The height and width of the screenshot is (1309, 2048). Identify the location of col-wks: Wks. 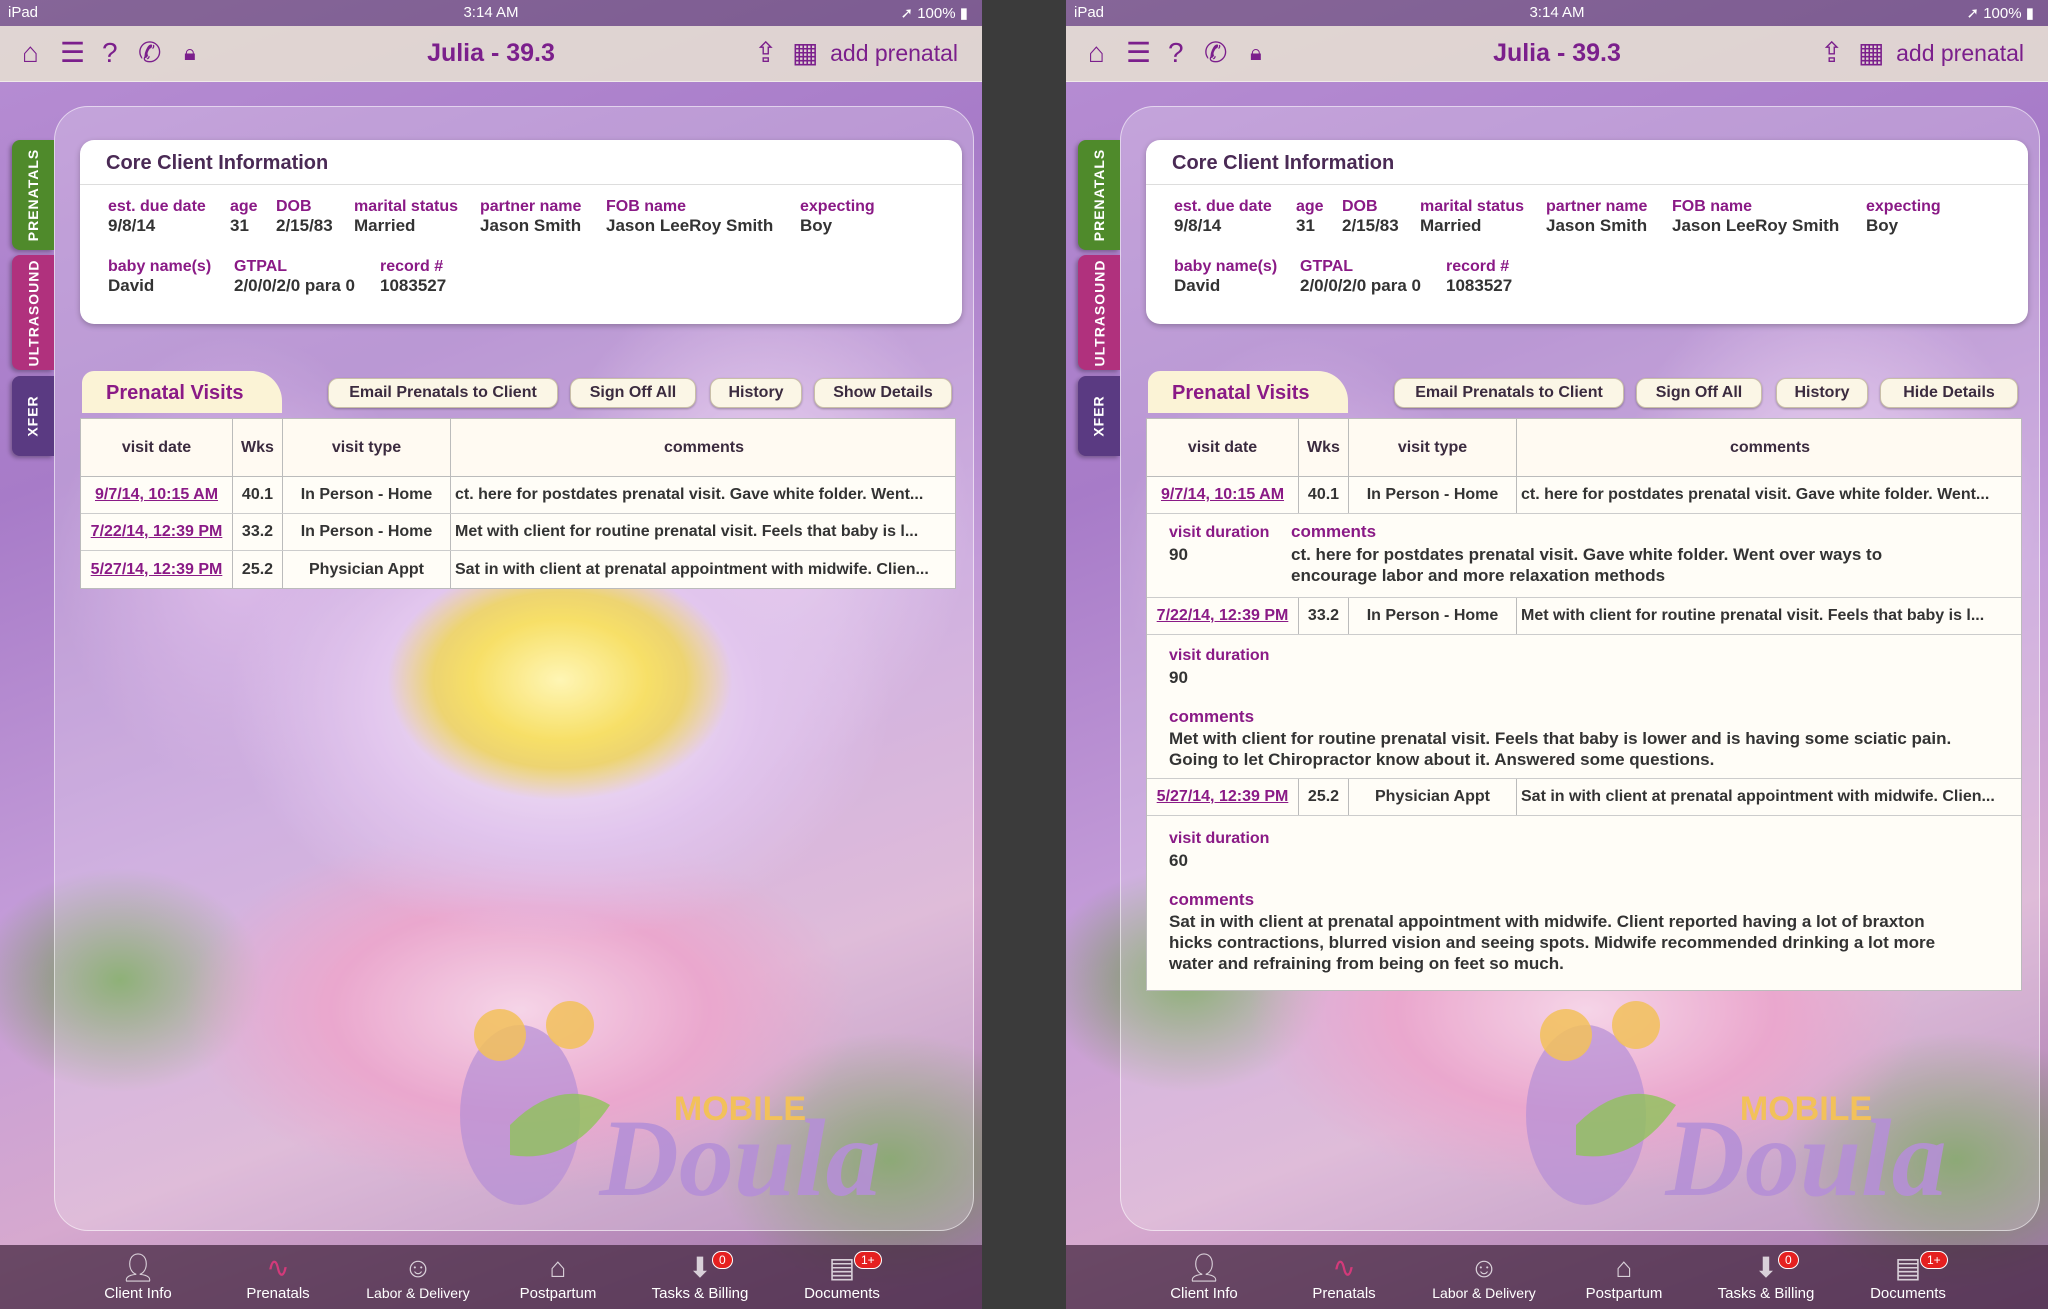
(258, 447).